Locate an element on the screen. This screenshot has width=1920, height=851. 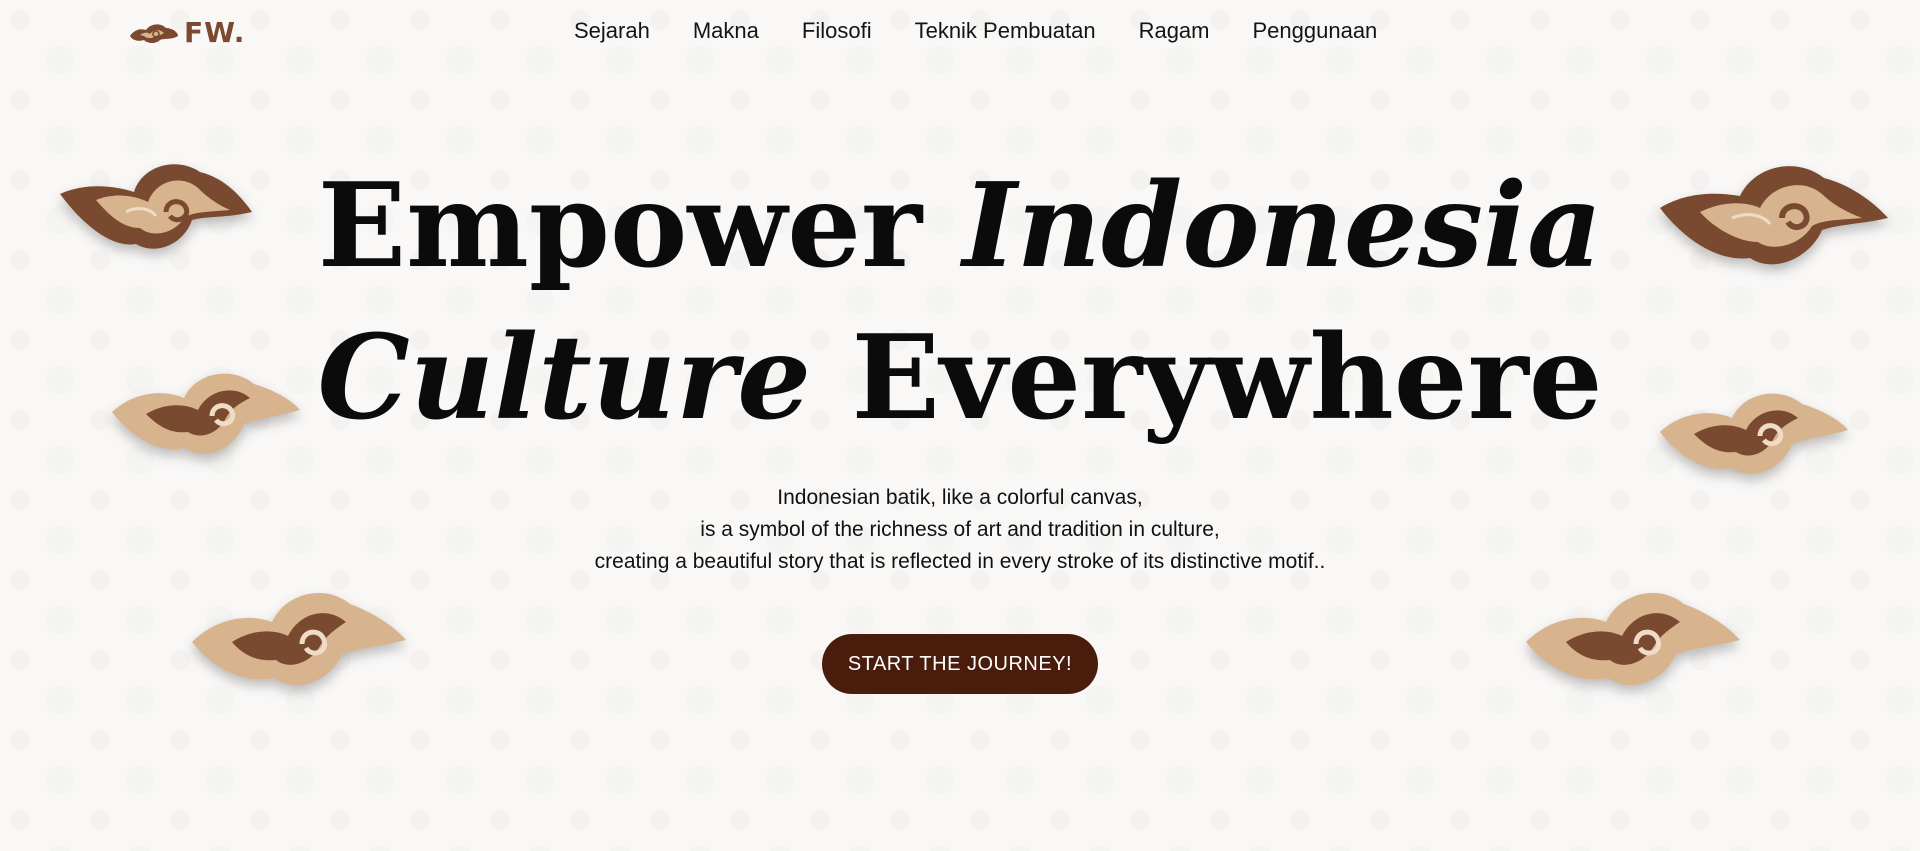
hero-title-word-everywhere: Everywhere is located at coordinates (1227, 378).